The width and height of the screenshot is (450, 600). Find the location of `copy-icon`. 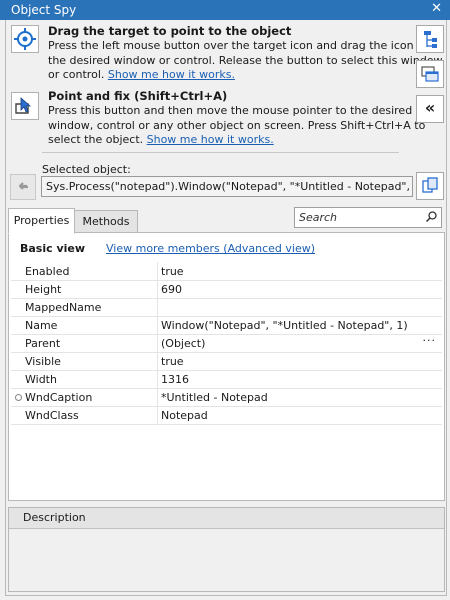

copy-icon is located at coordinates (430, 185).